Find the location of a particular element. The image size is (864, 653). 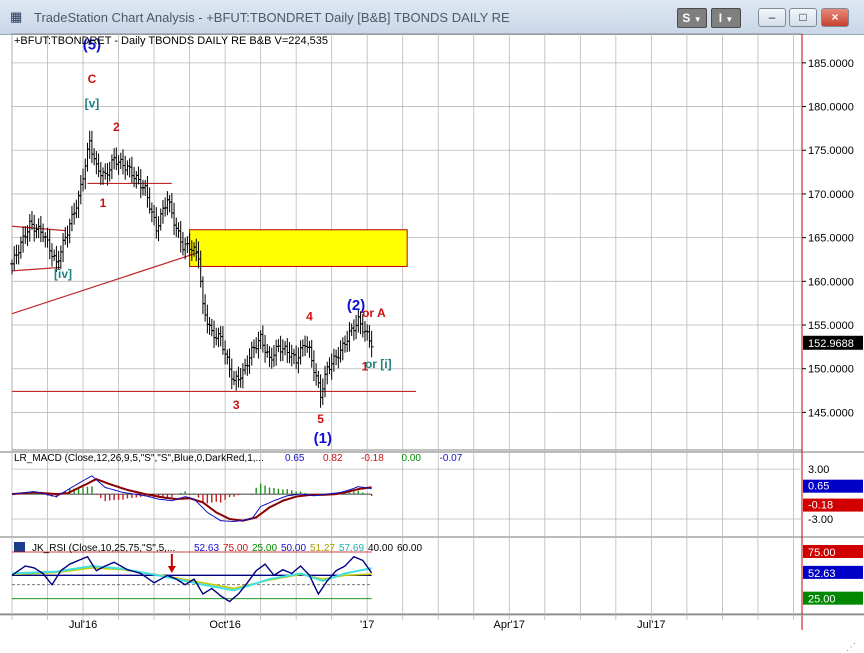

wave-label: 4 is located at coordinates (309, 317).